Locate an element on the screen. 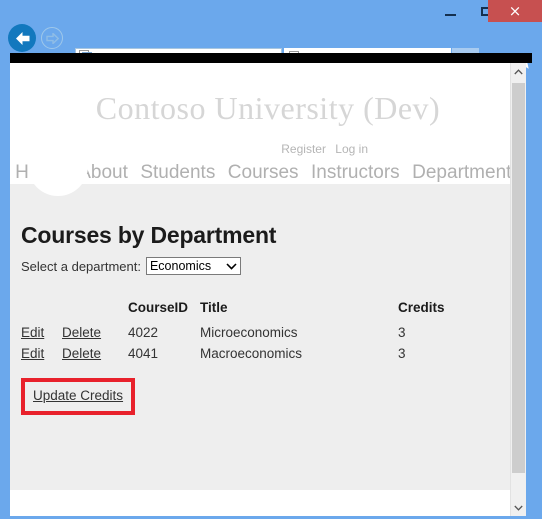 The width and height of the screenshot is (542, 519). update-credits-link: Update Credits is located at coordinates (78, 395).